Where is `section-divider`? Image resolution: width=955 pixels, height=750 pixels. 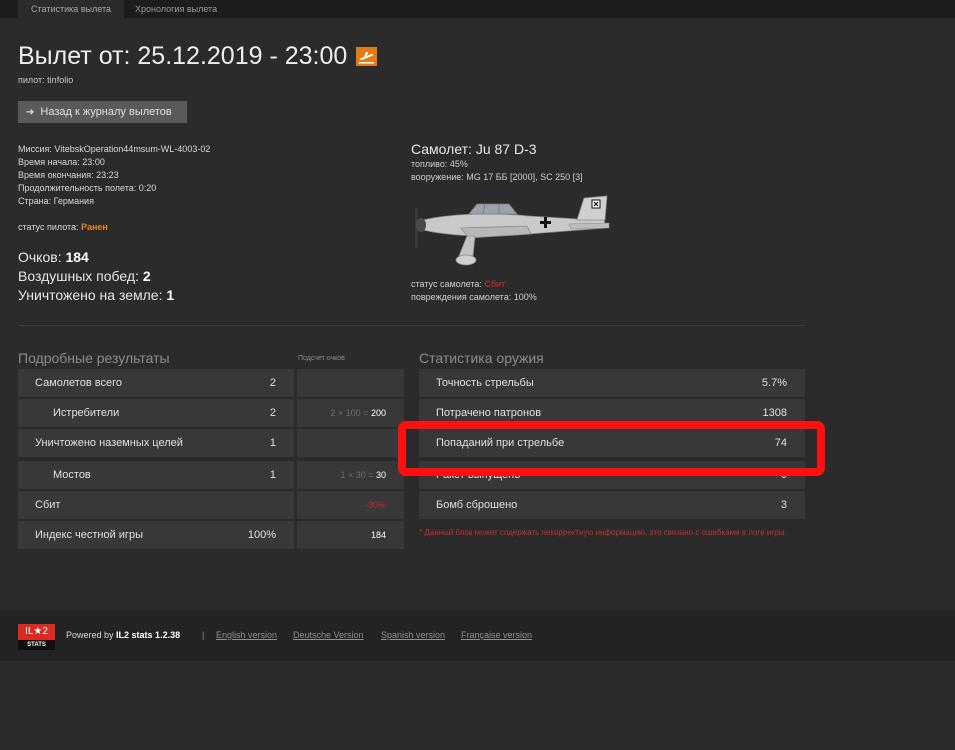
section-divider is located at coordinates (411, 325).